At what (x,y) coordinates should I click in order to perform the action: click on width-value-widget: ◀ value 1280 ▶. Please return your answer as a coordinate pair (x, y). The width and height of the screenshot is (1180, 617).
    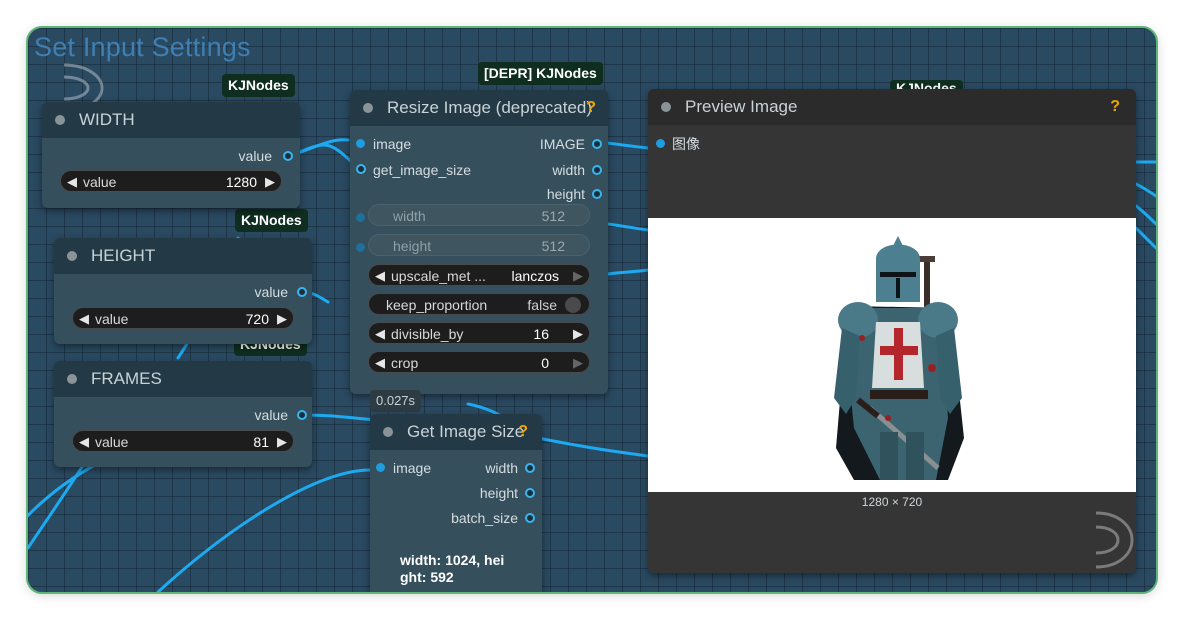
    Looking at the image, I should click on (171, 181).